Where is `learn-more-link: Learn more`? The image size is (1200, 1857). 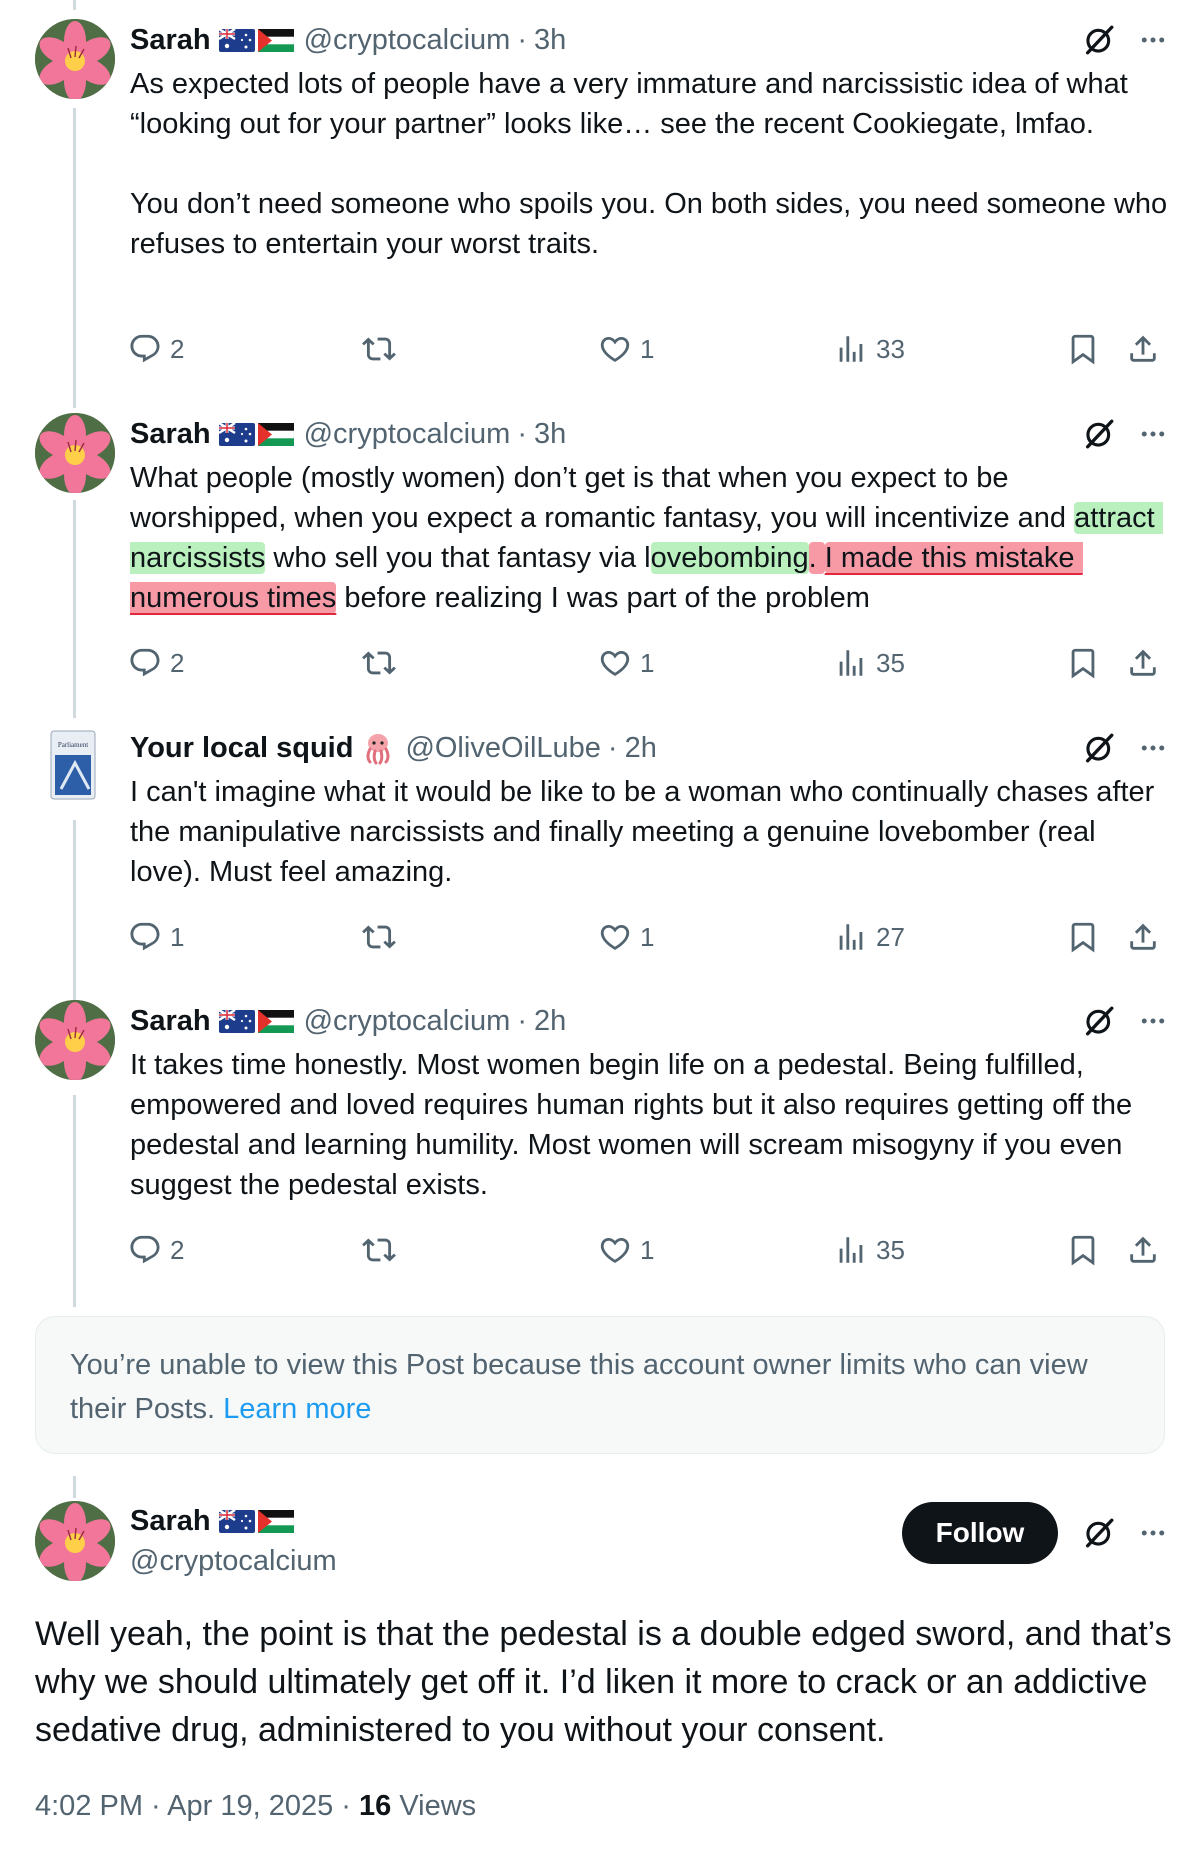
learn-more-link: Learn more is located at coordinates (297, 1409).